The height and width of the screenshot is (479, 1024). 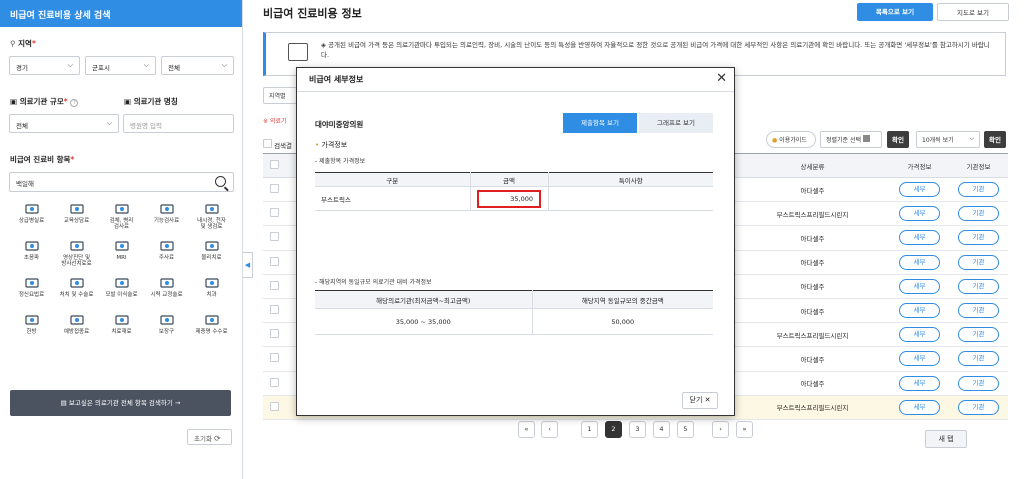 What do you see at coordinates (31, 291) in the screenshot?
I see `category-item: 정신요법료` at bounding box center [31, 291].